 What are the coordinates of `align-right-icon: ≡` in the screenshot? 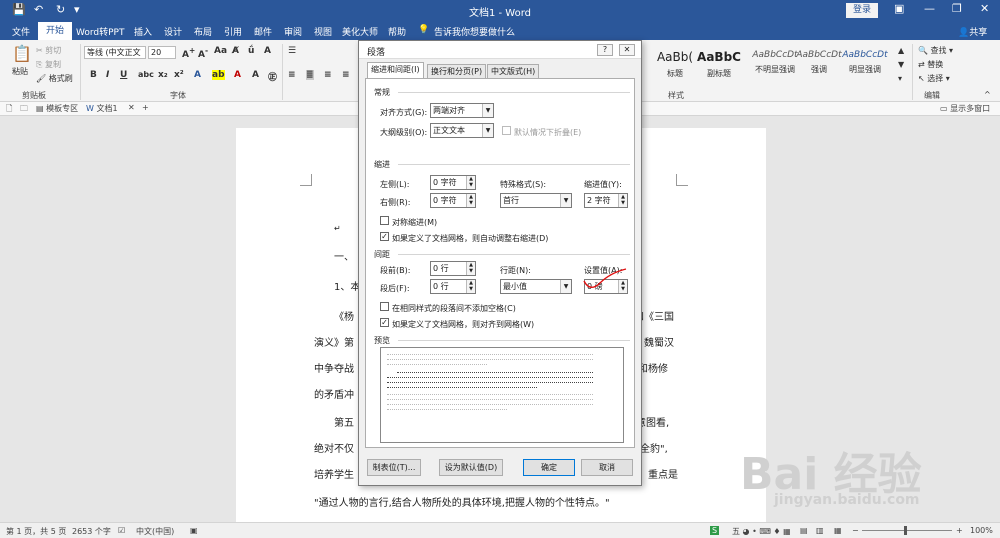 It's located at (346, 75).